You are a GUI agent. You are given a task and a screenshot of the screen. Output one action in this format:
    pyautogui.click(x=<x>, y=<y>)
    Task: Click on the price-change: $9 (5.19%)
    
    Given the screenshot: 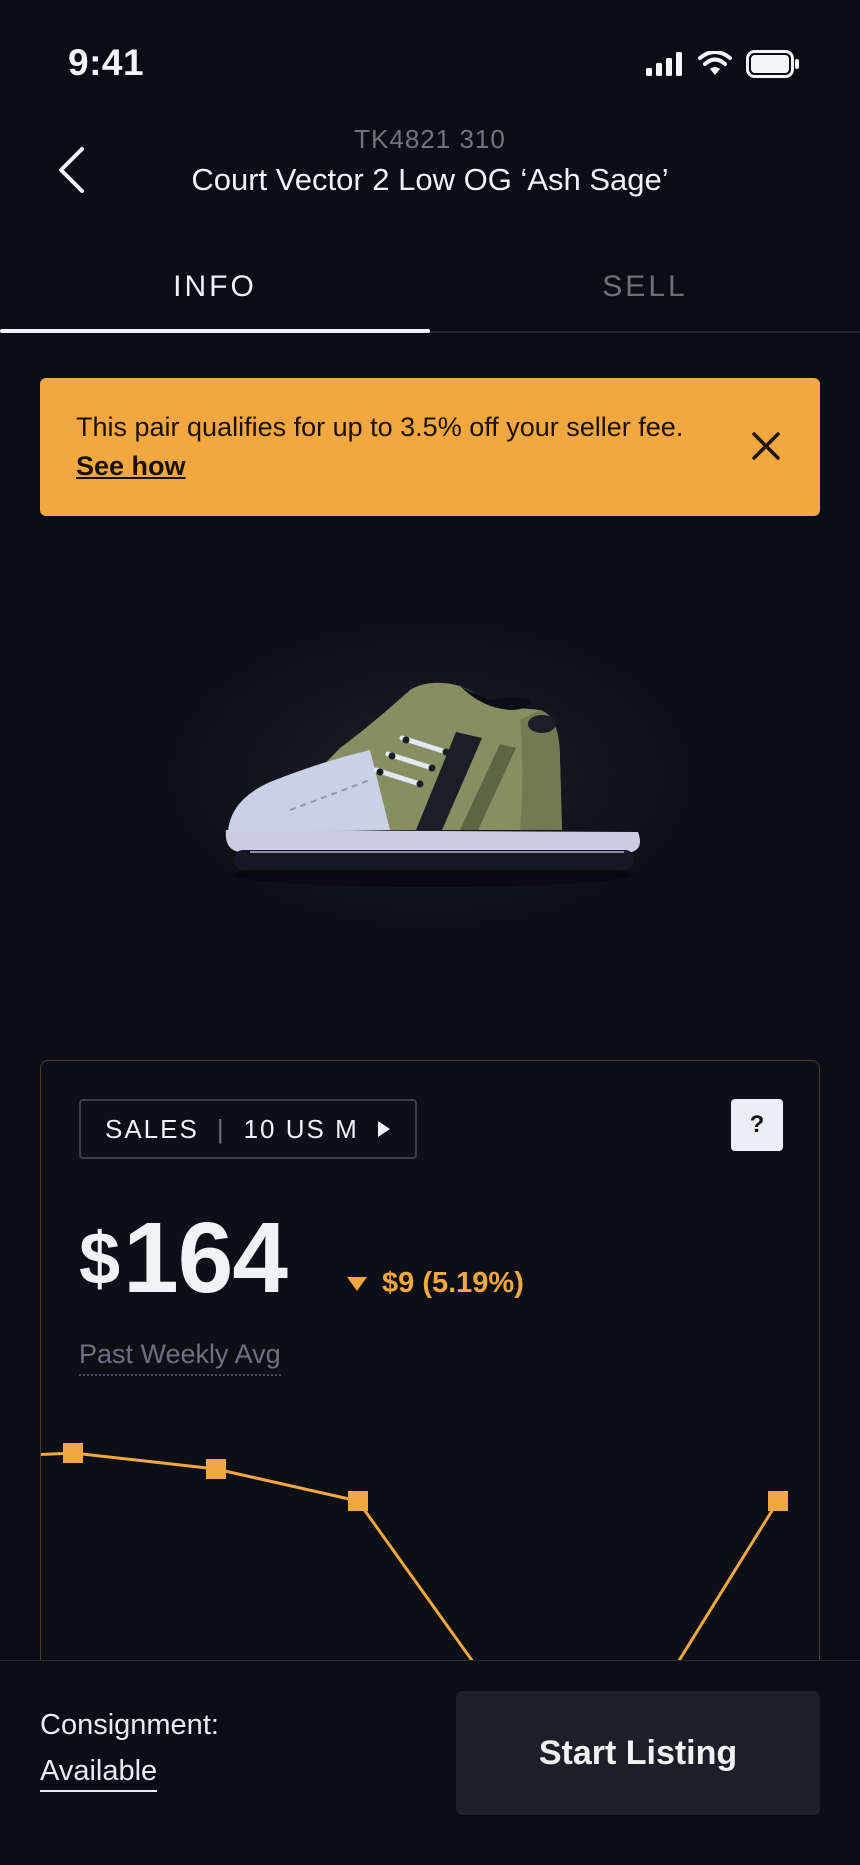 What is the action you would take?
    pyautogui.click(x=435, y=1283)
    